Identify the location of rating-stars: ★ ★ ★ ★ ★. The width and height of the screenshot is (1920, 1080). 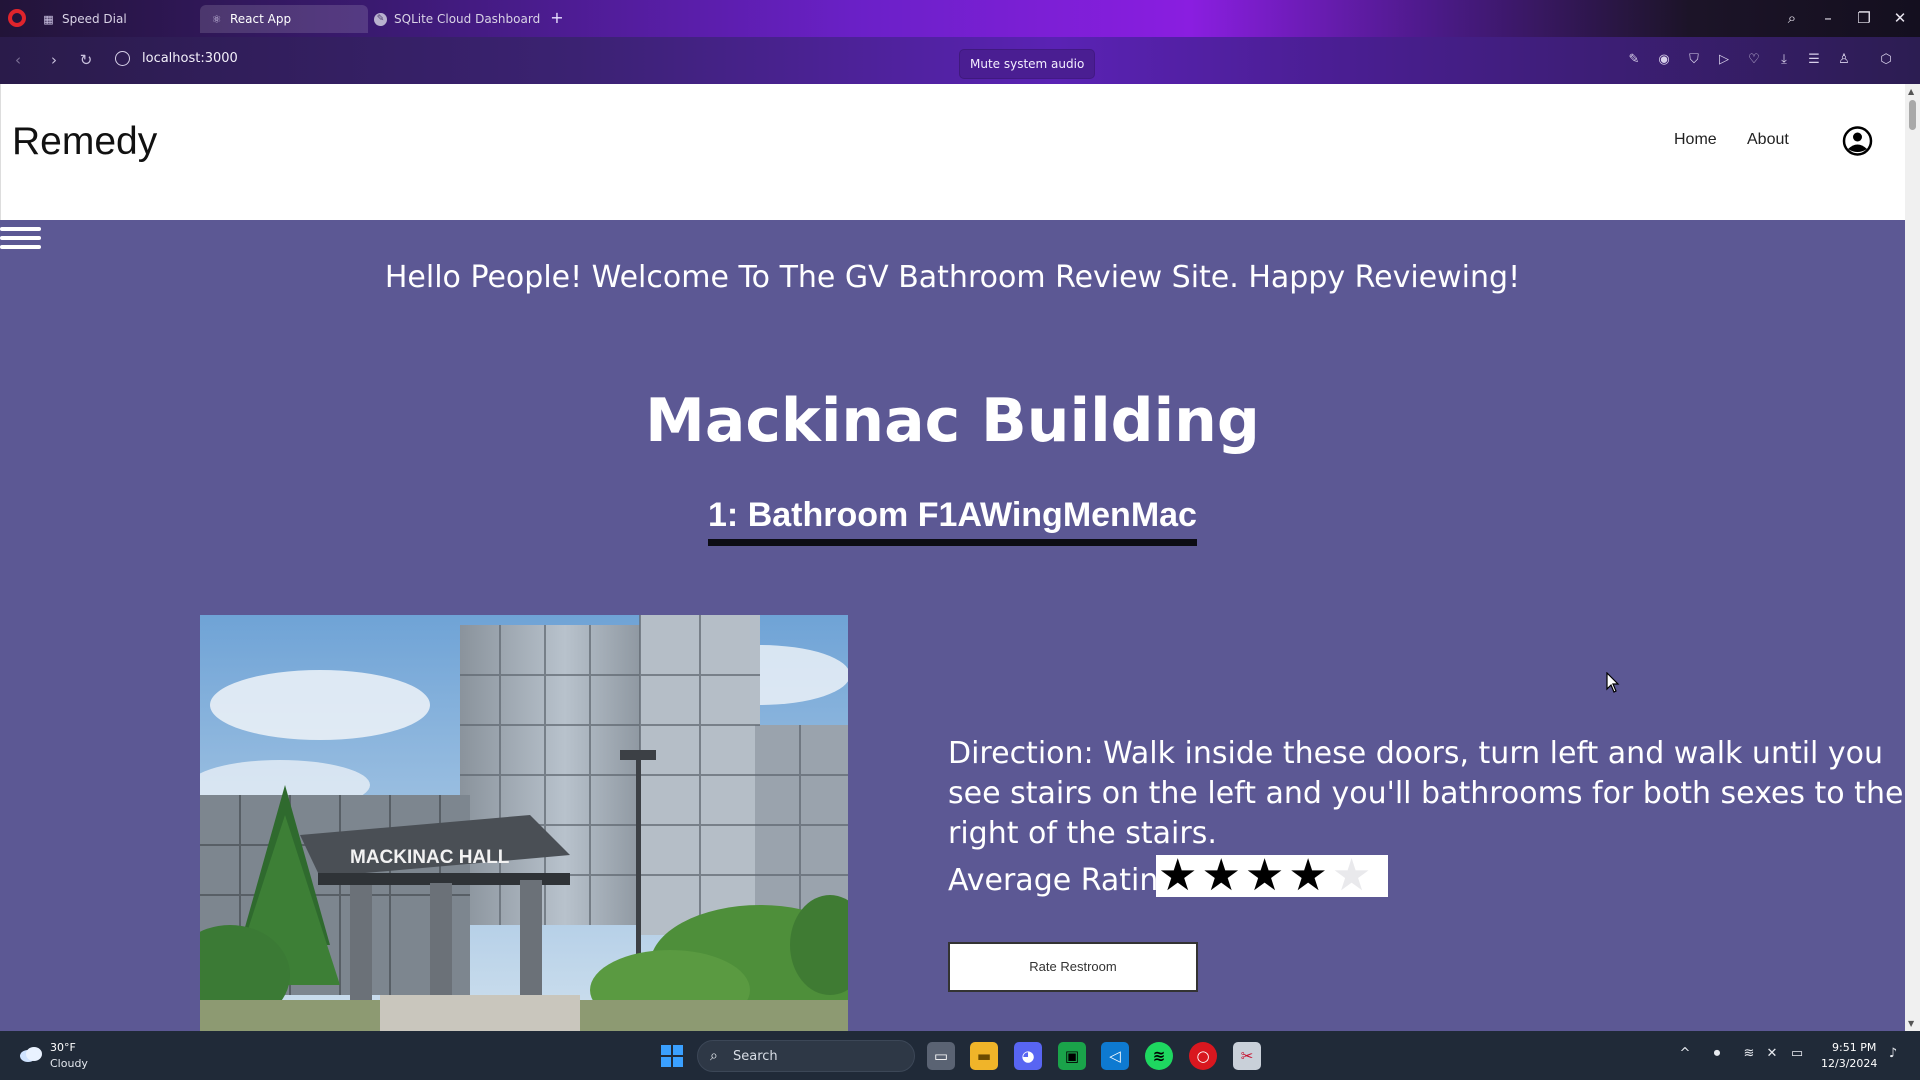
(1272, 875).